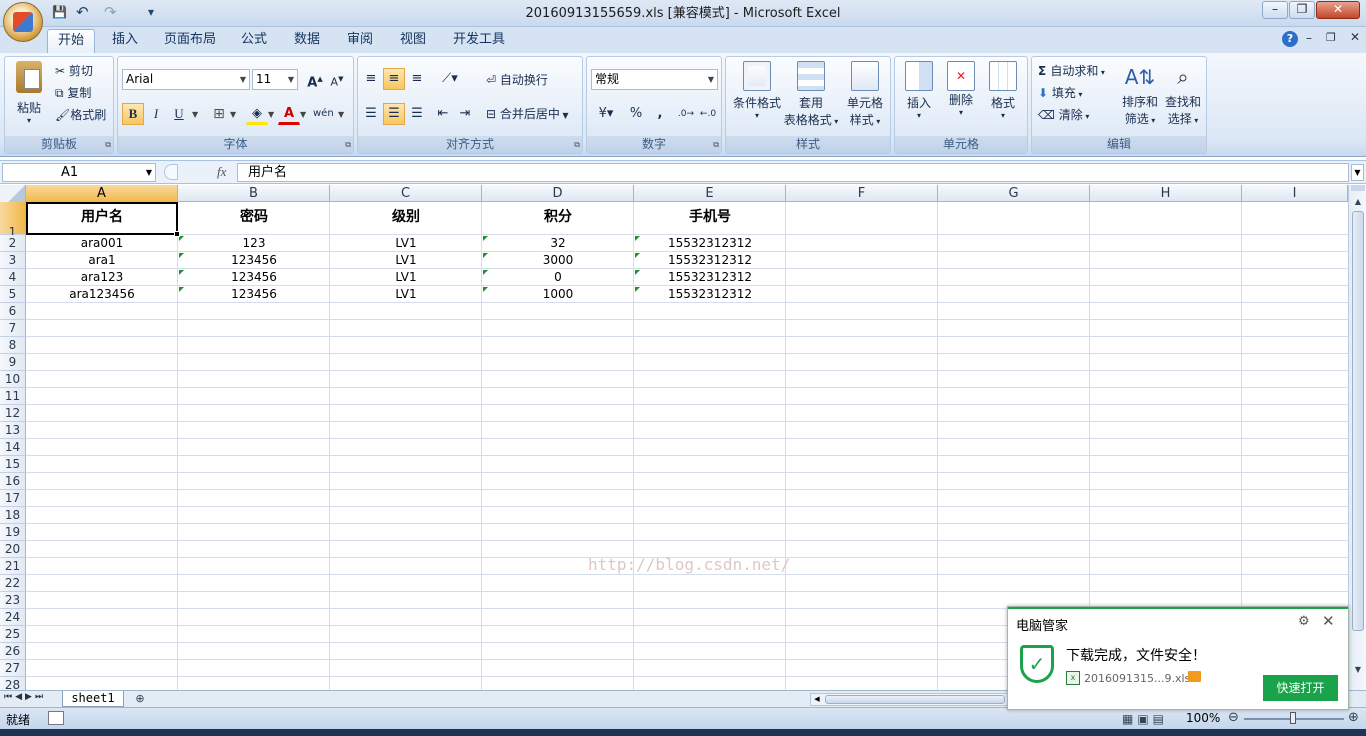  What do you see at coordinates (558, 217) in the screenshot?
I see `header-cell: 积分` at bounding box center [558, 217].